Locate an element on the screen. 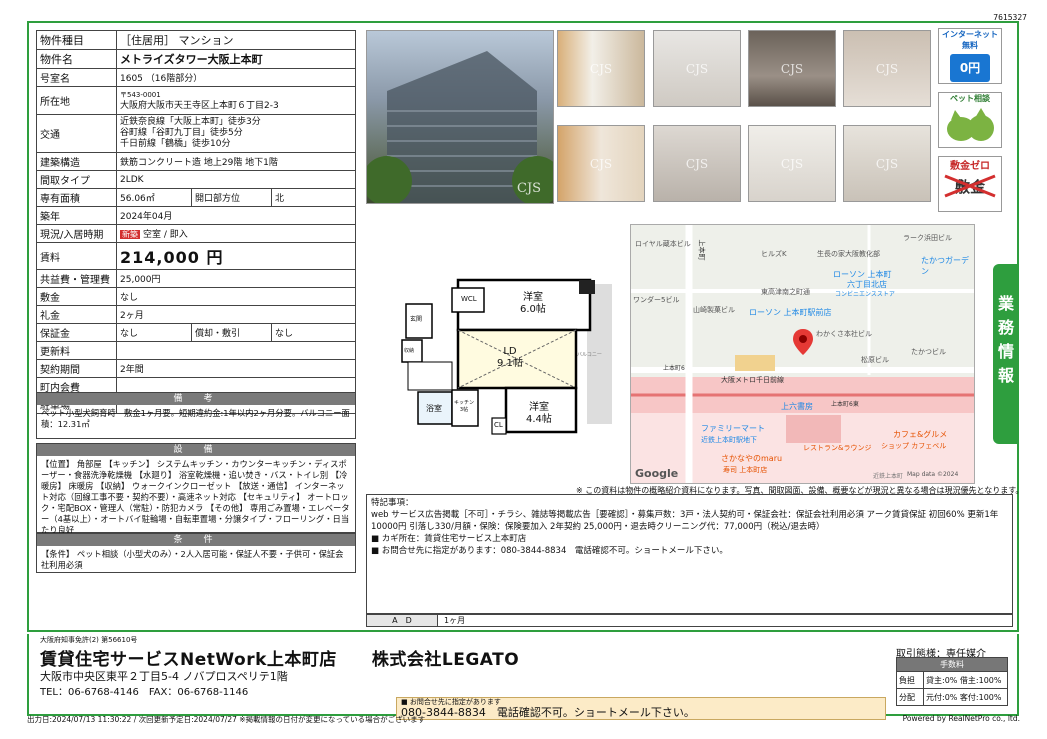 Image resolution: width=1047 pixels, height=739 pixels. label-keymoney: 礼金 is located at coordinates (76, 314).